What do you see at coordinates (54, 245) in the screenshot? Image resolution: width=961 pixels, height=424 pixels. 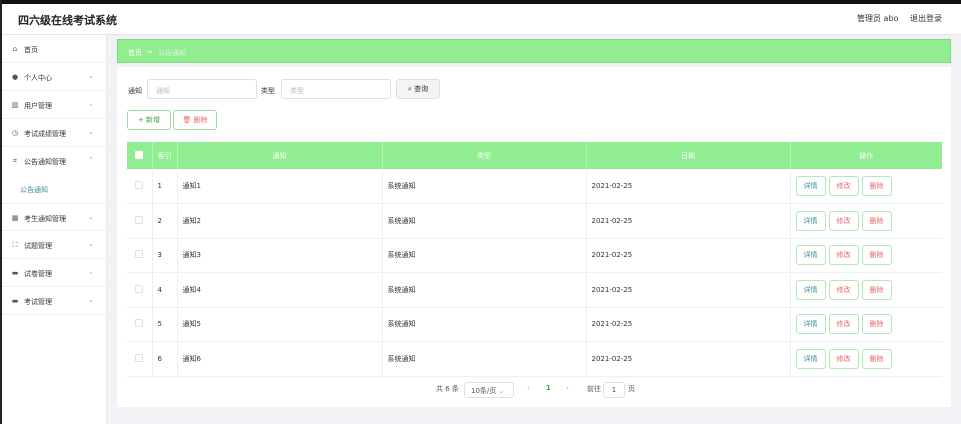 I see `sidebar-item-questions: ⛶ 试题管理 ⌄` at bounding box center [54, 245].